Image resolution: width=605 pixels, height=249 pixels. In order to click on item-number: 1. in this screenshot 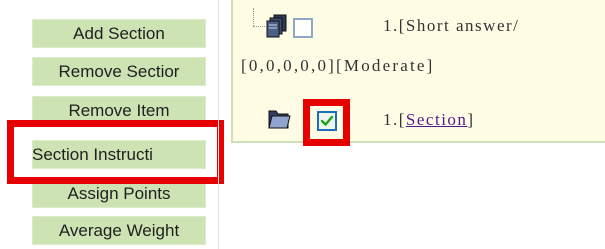, I will do `click(391, 25)`.